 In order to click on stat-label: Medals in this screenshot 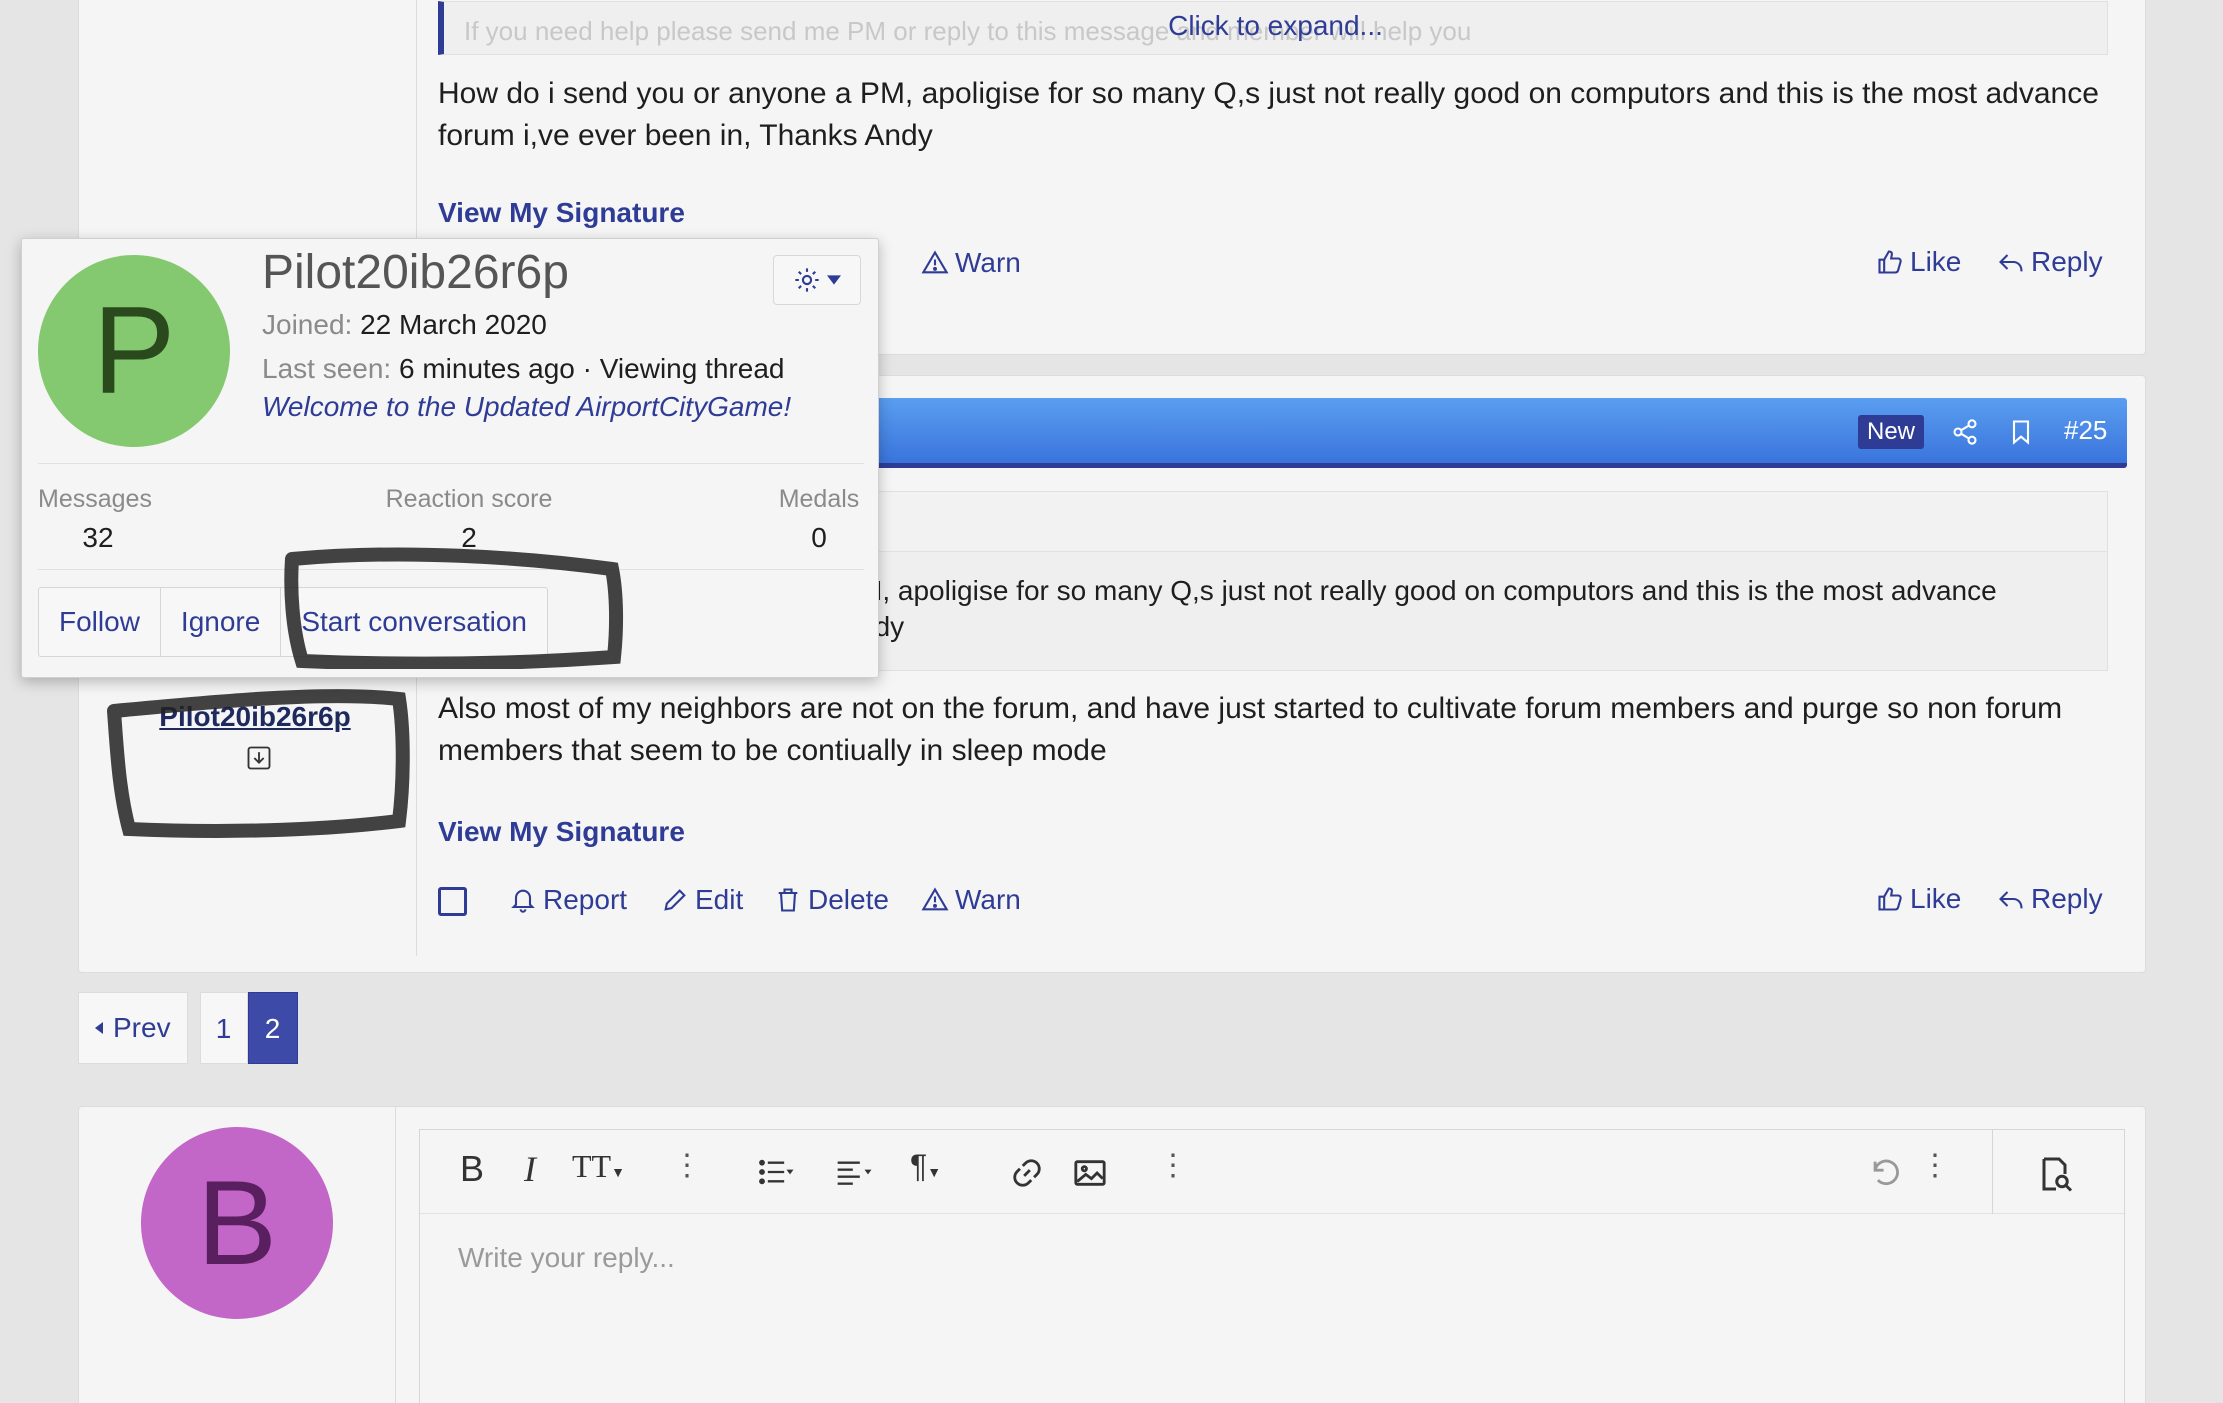, I will do `click(819, 499)`.